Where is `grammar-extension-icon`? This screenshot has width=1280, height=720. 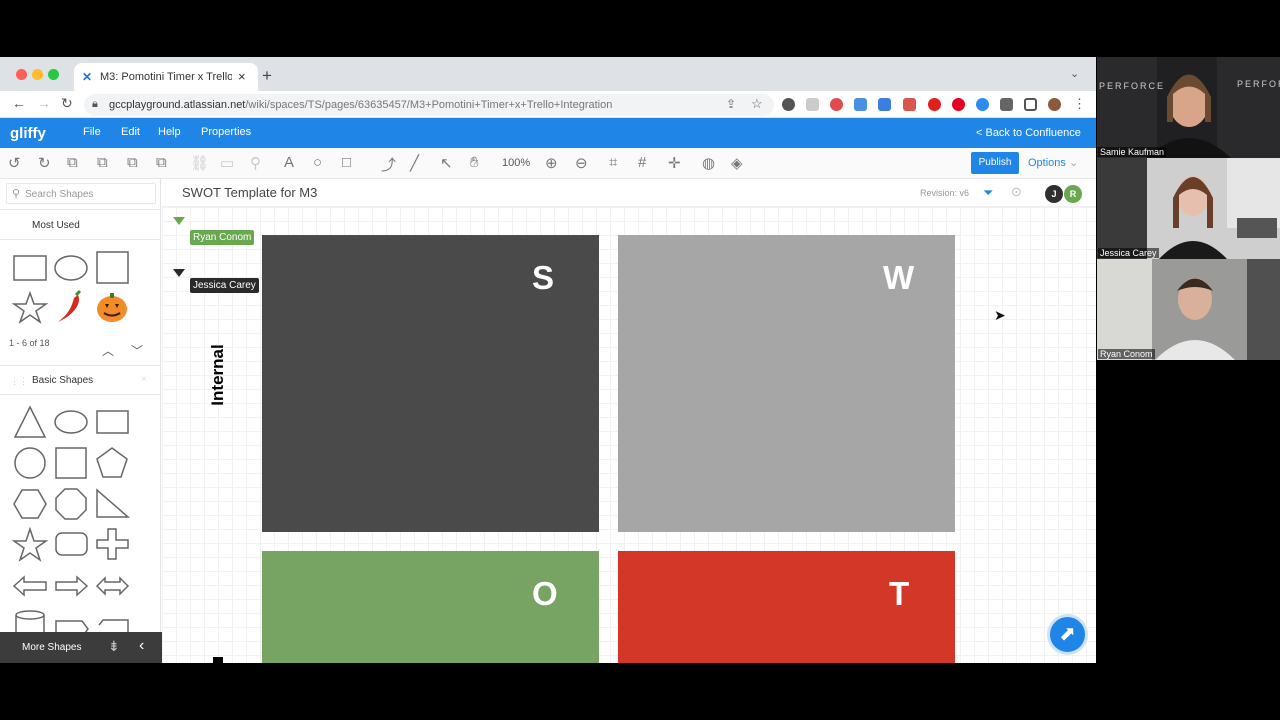
grammar-extension-icon is located at coordinates (982, 104).